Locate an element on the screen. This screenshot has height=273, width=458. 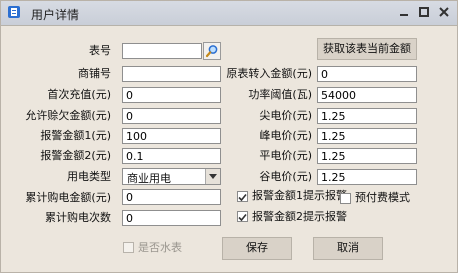
get-current-amount-button: 获取该表当前金额 is located at coordinates (367, 49).